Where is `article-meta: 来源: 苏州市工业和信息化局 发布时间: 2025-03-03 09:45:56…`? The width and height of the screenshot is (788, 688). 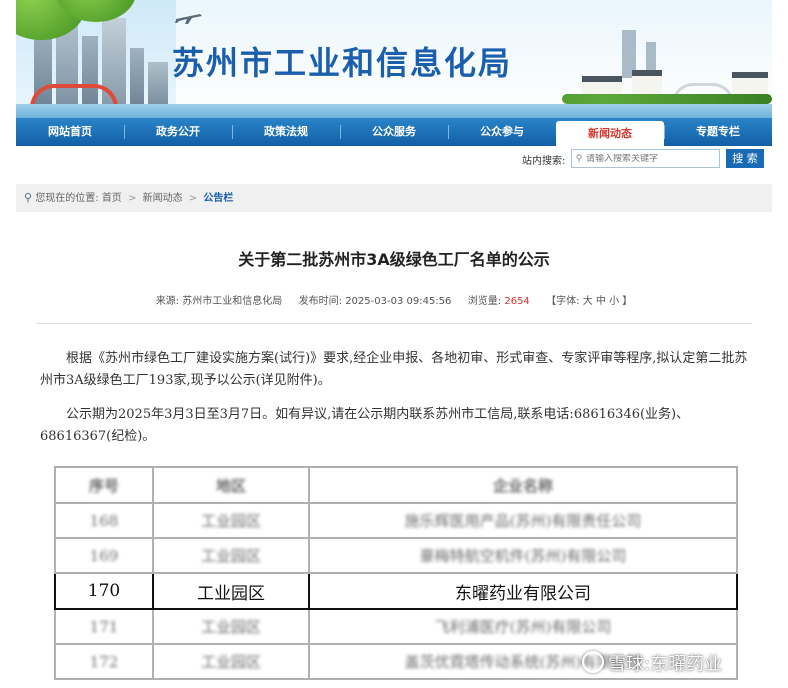
article-meta: 来源: 苏州市工业和信息化局 发布时间: 2025-03-03 09:45:56… is located at coordinates (394, 299).